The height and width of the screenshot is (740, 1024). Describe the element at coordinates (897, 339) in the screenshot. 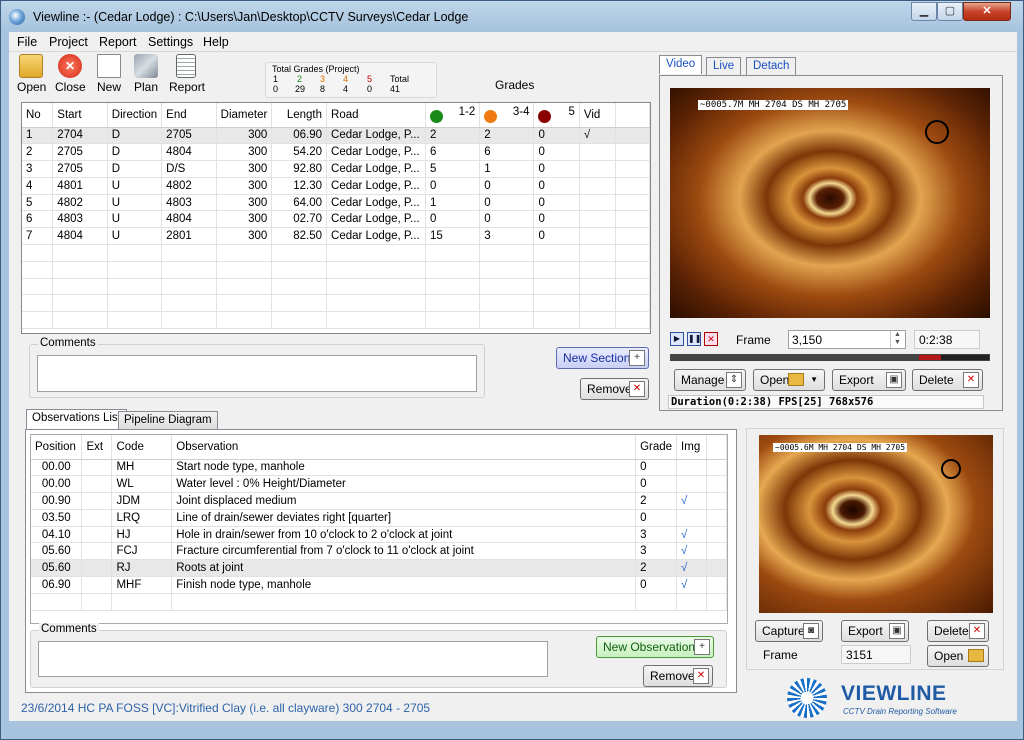

I see `frame-spinner: ▲ ▼` at that location.